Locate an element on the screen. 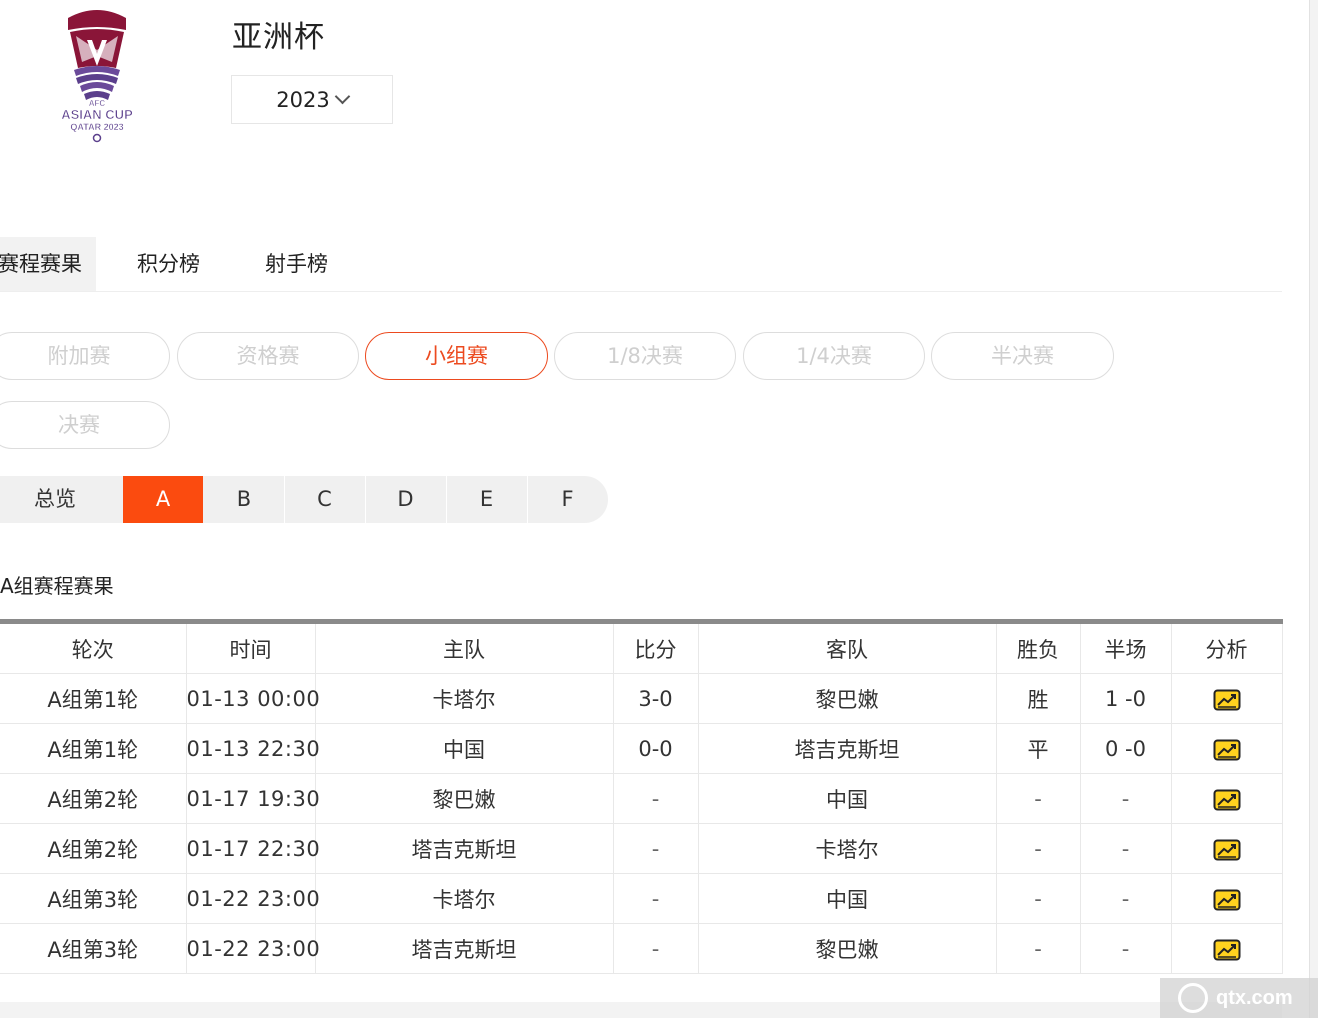  stage-quarterfinal-button: 1/4决赛 is located at coordinates (834, 356).